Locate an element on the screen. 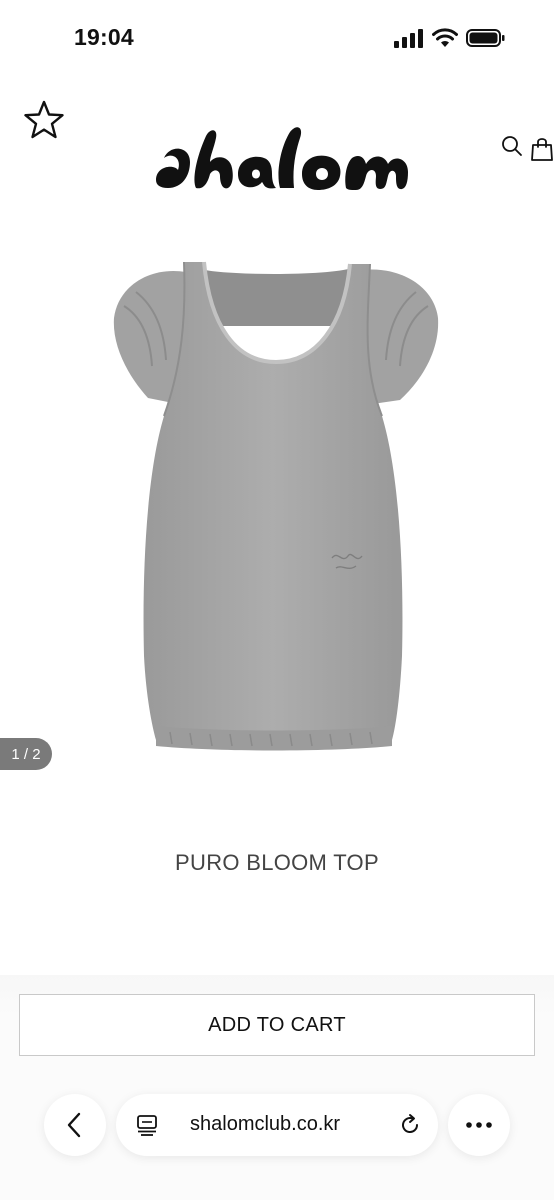  product-title: PURO BLOOM TOP is located at coordinates (277, 862).